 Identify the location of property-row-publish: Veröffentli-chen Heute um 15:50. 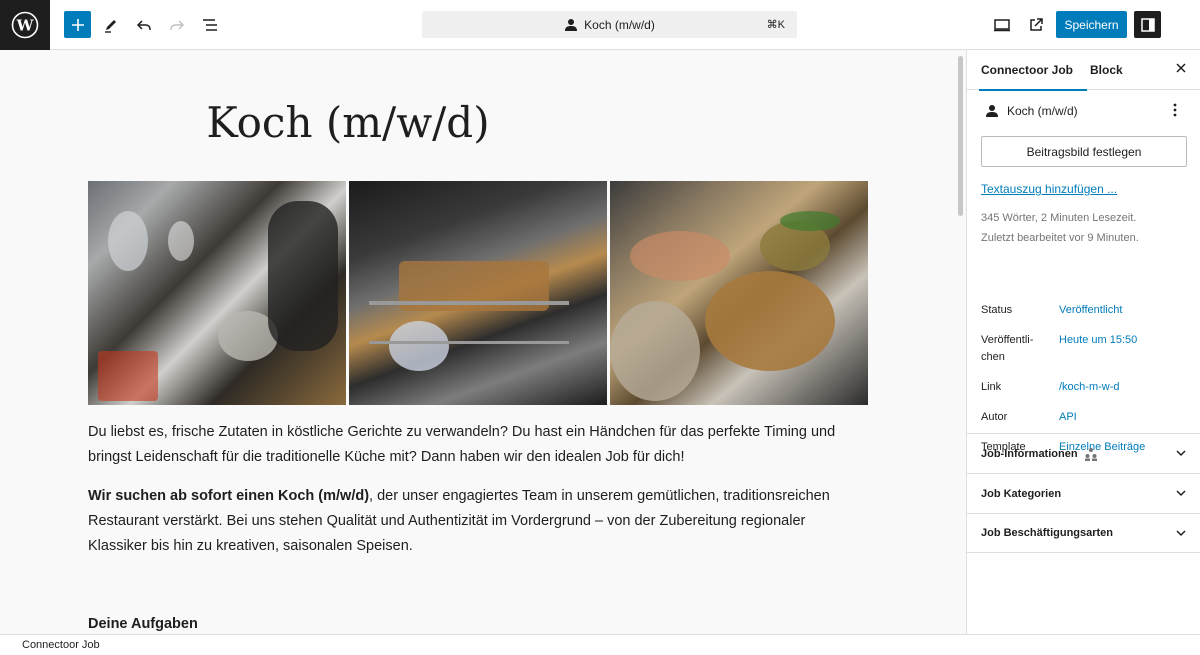
(1084, 349).